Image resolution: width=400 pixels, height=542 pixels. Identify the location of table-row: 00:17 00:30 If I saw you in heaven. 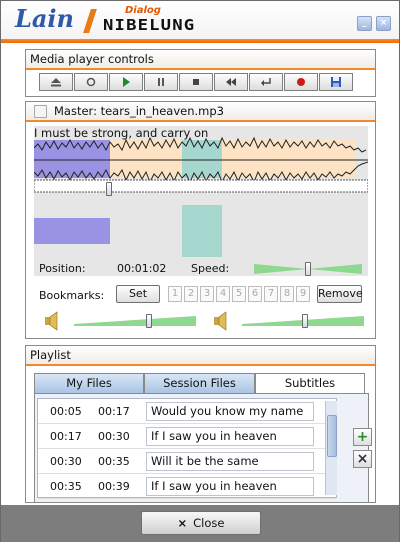
(187, 436).